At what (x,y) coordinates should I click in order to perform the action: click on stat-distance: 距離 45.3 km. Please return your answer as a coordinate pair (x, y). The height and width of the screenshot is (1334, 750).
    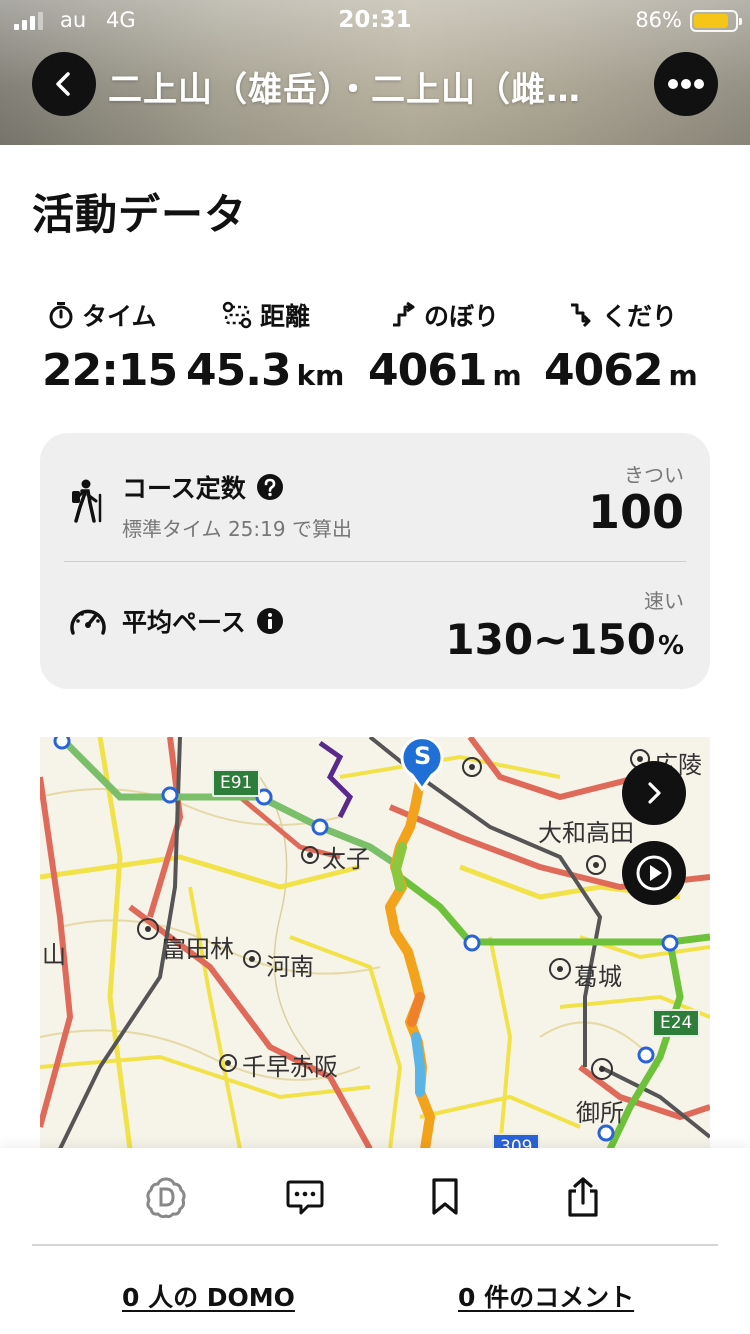
    Looking at the image, I should click on (265, 345).